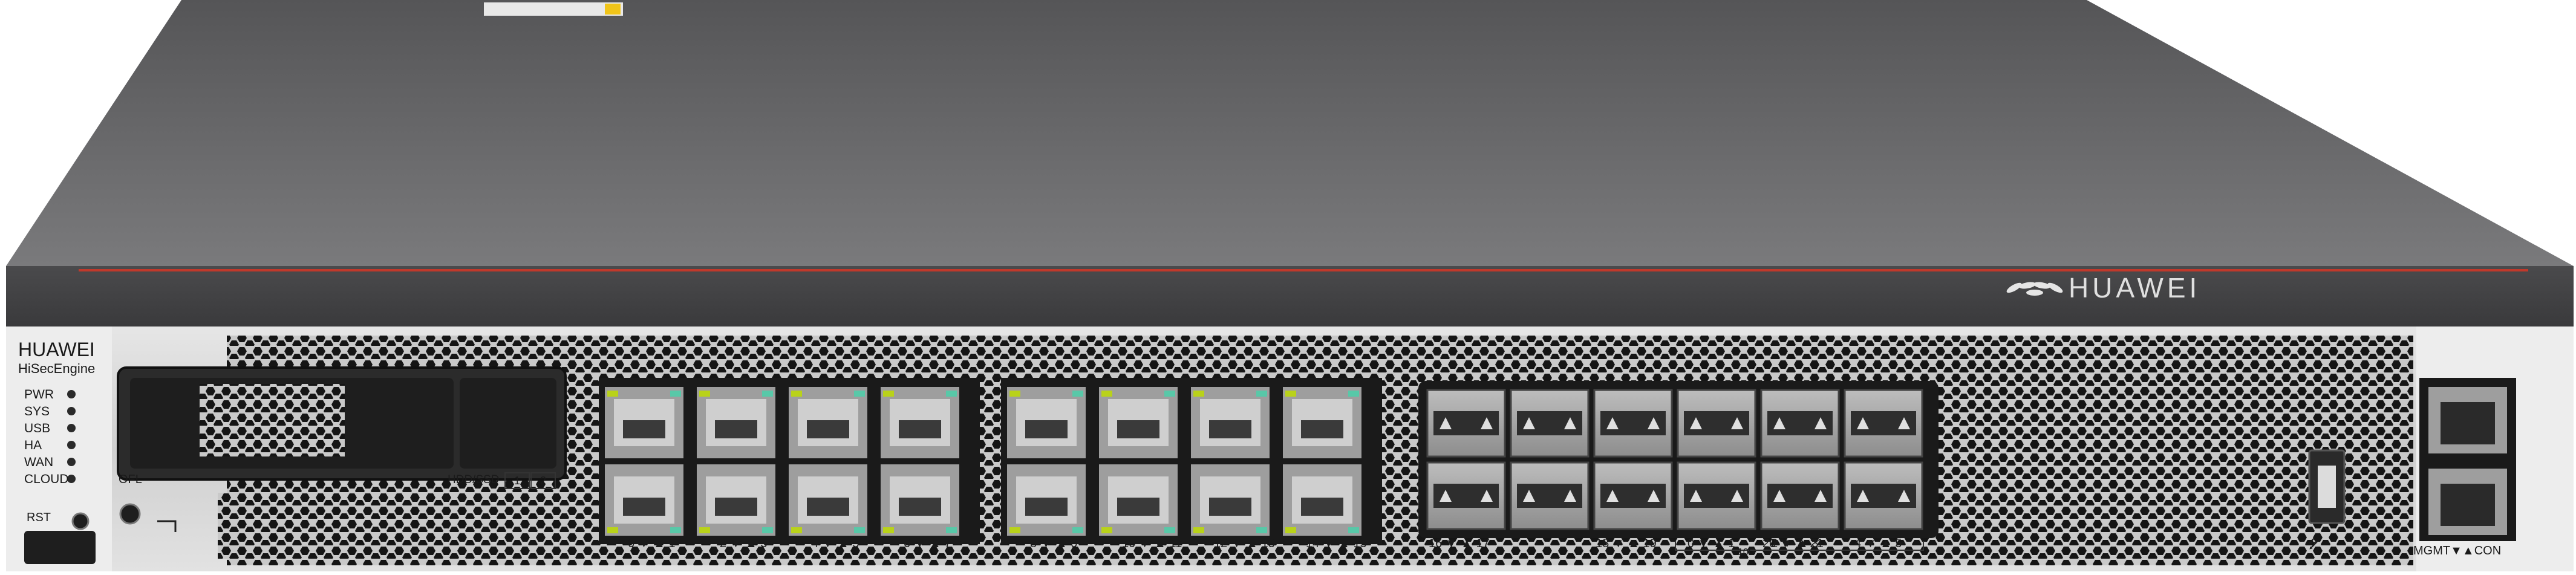 Image resolution: width=2576 pixels, height=575 pixels. What do you see at coordinates (517, 481) in the screenshot?
I see `storage-slot-1: 1` at bounding box center [517, 481].